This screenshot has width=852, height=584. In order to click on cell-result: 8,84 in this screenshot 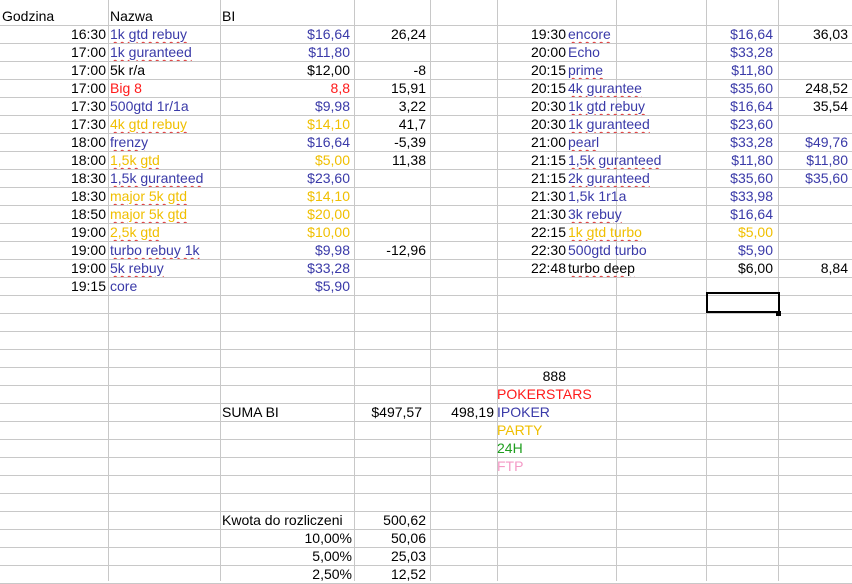, I will do `click(814, 268)`.